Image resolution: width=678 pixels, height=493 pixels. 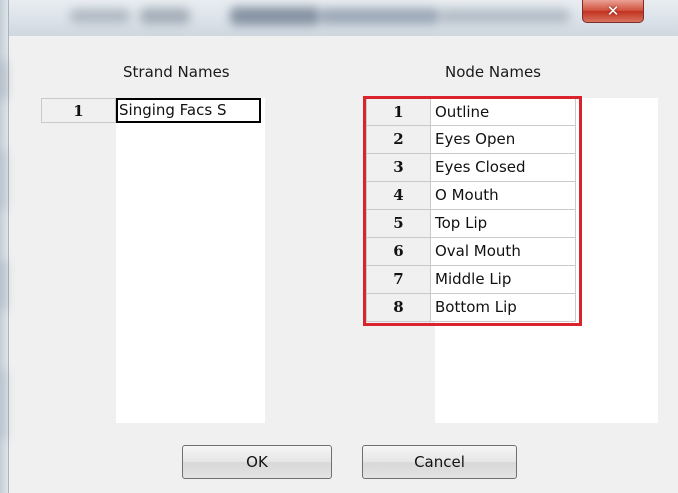 What do you see at coordinates (503, 224) in the screenshot?
I see `node-name-cell: Top Lip` at bounding box center [503, 224].